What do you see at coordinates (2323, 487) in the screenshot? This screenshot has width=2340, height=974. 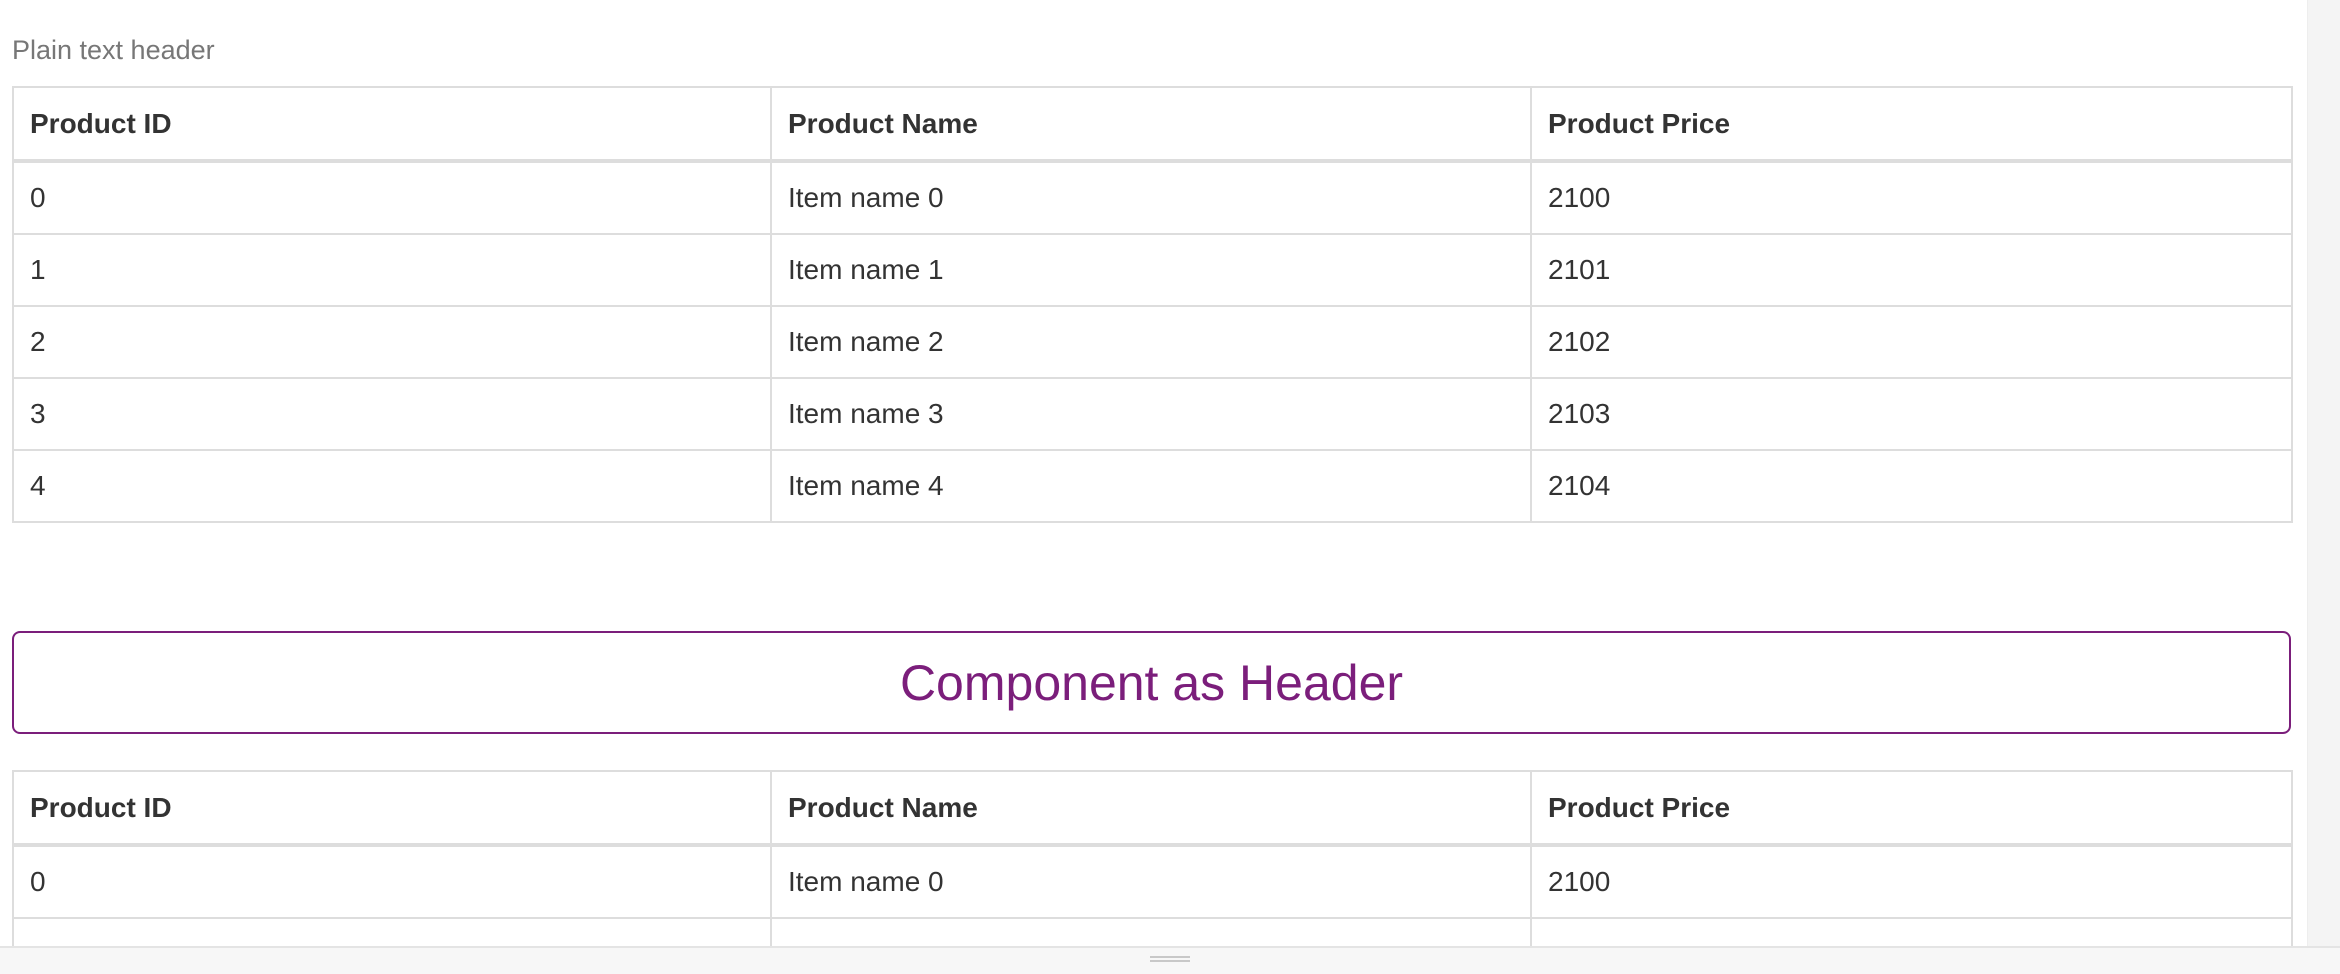 I see `vertical-scrollbar` at bounding box center [2323, 487].